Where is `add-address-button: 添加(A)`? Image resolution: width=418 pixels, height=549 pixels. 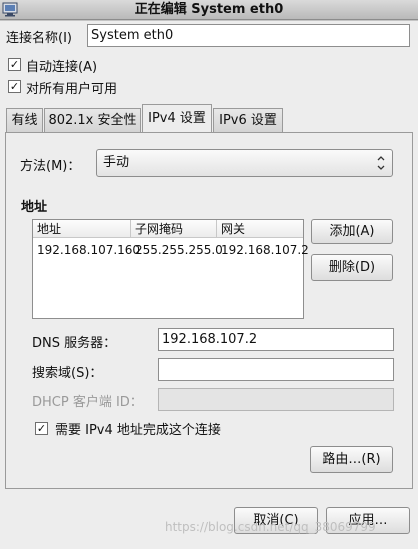 add-address-button: 添加(A) is located at coordinates (352, 231).